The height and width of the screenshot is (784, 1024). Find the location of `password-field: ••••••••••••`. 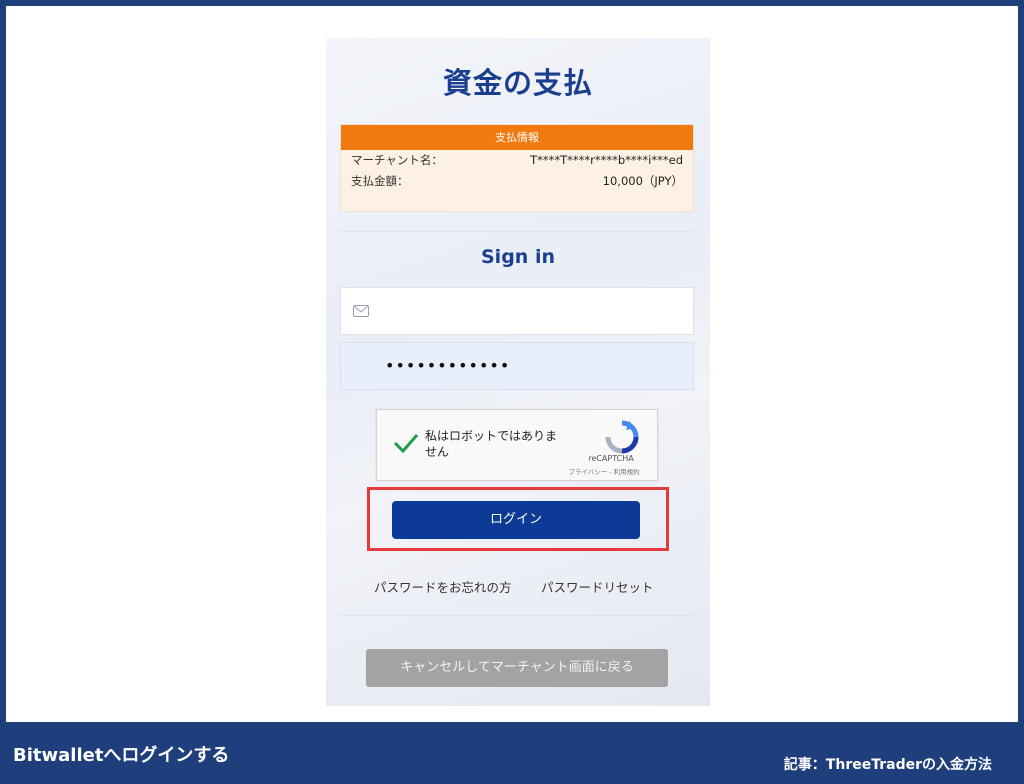

password-field: •••••••••••• is located at coordinates (517, 366).